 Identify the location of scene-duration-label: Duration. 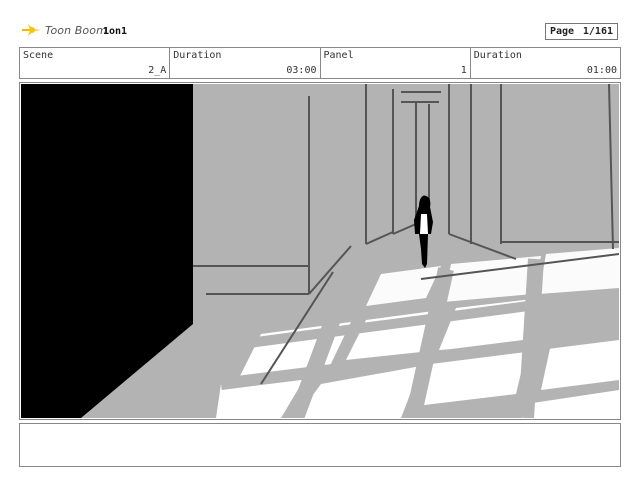
(197, 55).